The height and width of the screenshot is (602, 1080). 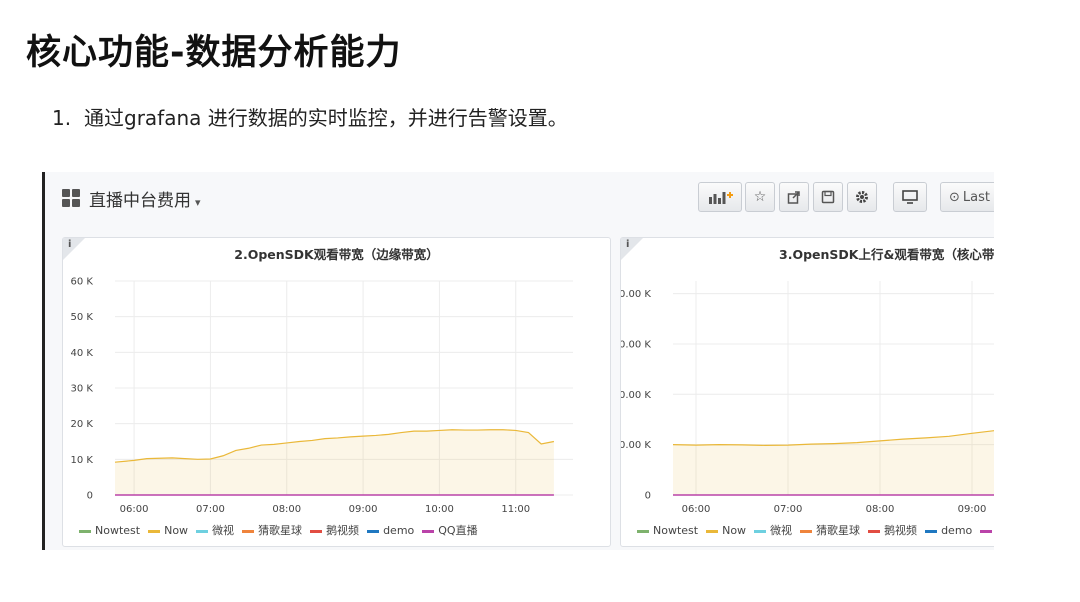 I want to click on x-tick-label: 11:00, so click(x=515, y=509).